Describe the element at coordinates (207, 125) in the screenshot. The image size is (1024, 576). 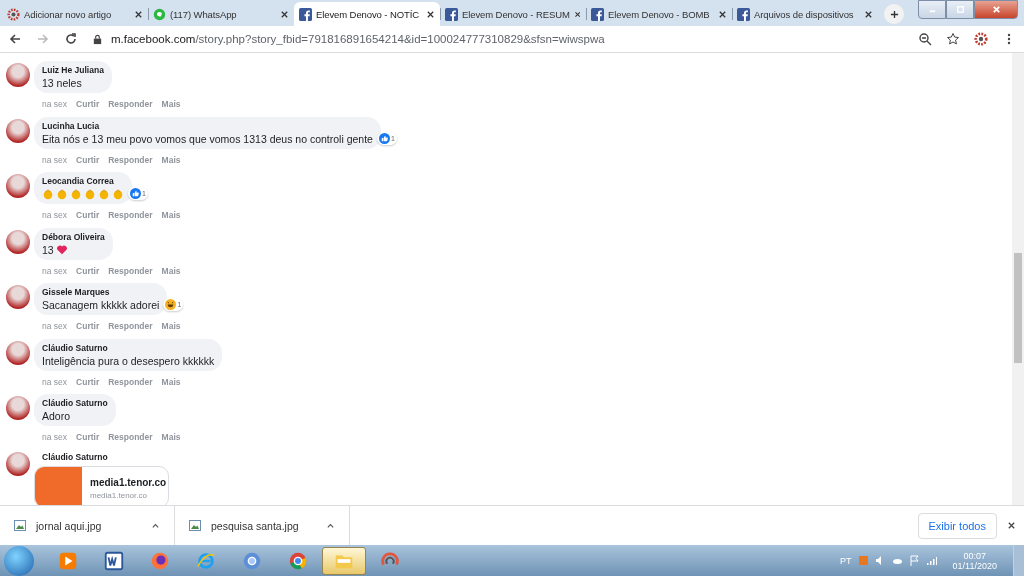
I see `comment-author: Lucinha Lucia` at that location.